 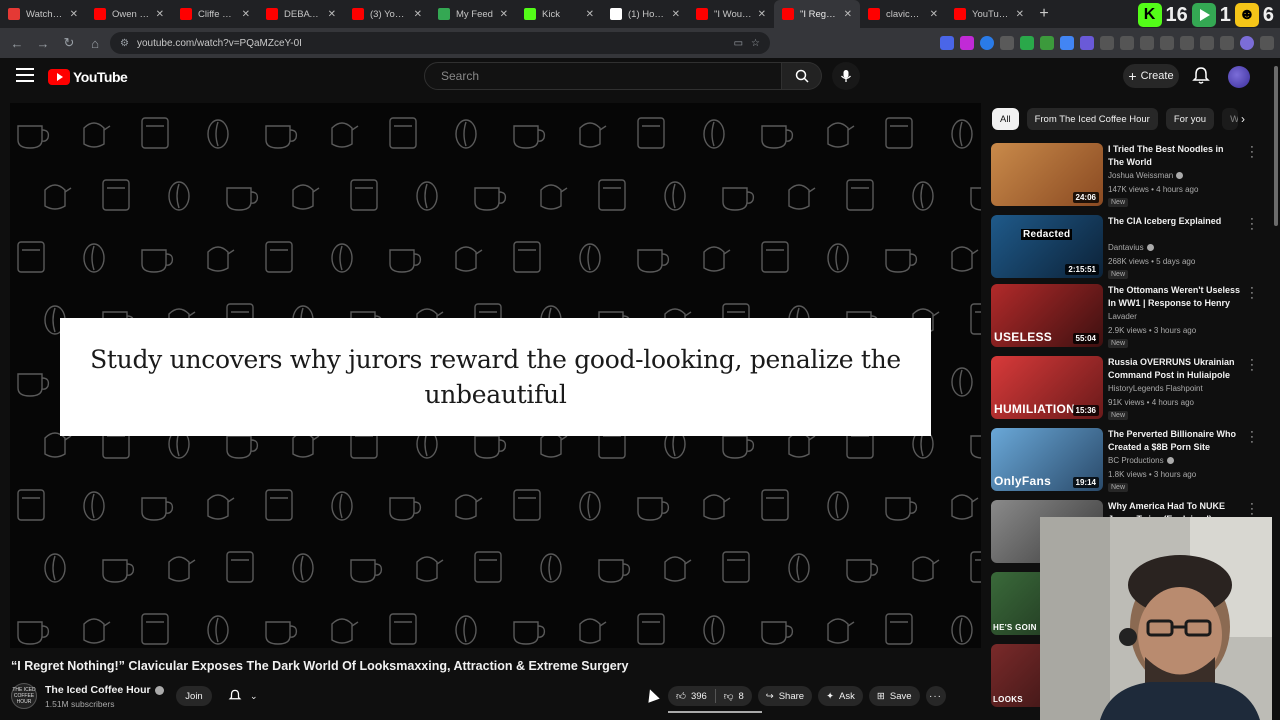 I want to click on new-tab-button: +, so click(x=1044, y=14).